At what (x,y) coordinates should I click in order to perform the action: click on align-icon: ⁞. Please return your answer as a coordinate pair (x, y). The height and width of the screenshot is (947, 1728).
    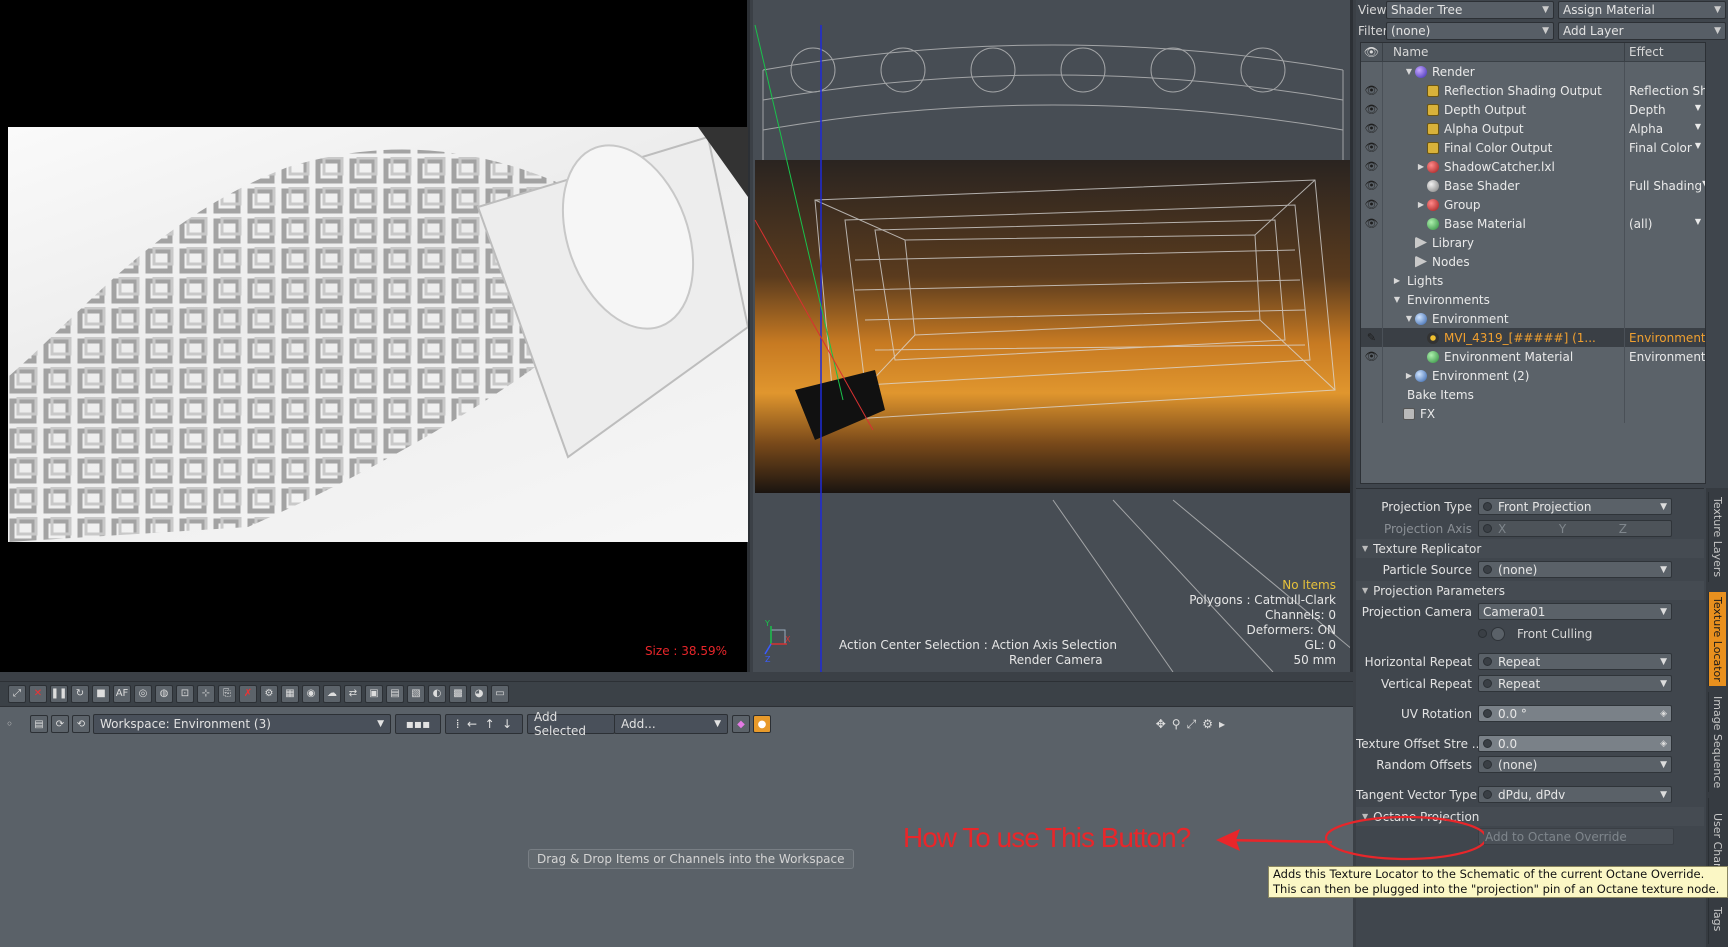
    Looking at the image, I should click on (458, 724).